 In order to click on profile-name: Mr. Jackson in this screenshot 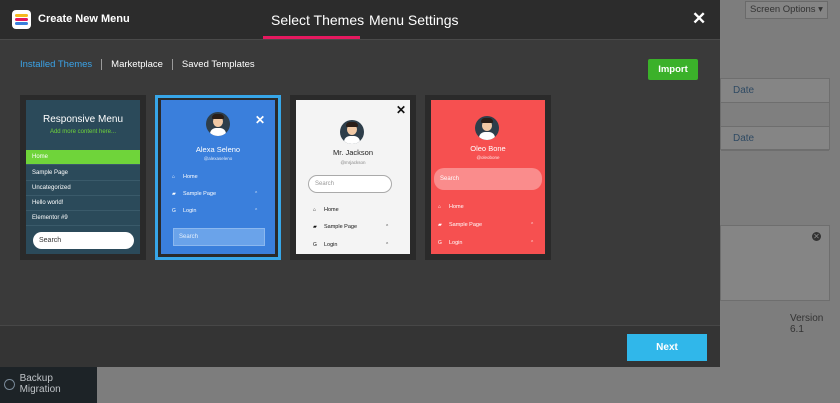, I will do `click(352, 152)`.